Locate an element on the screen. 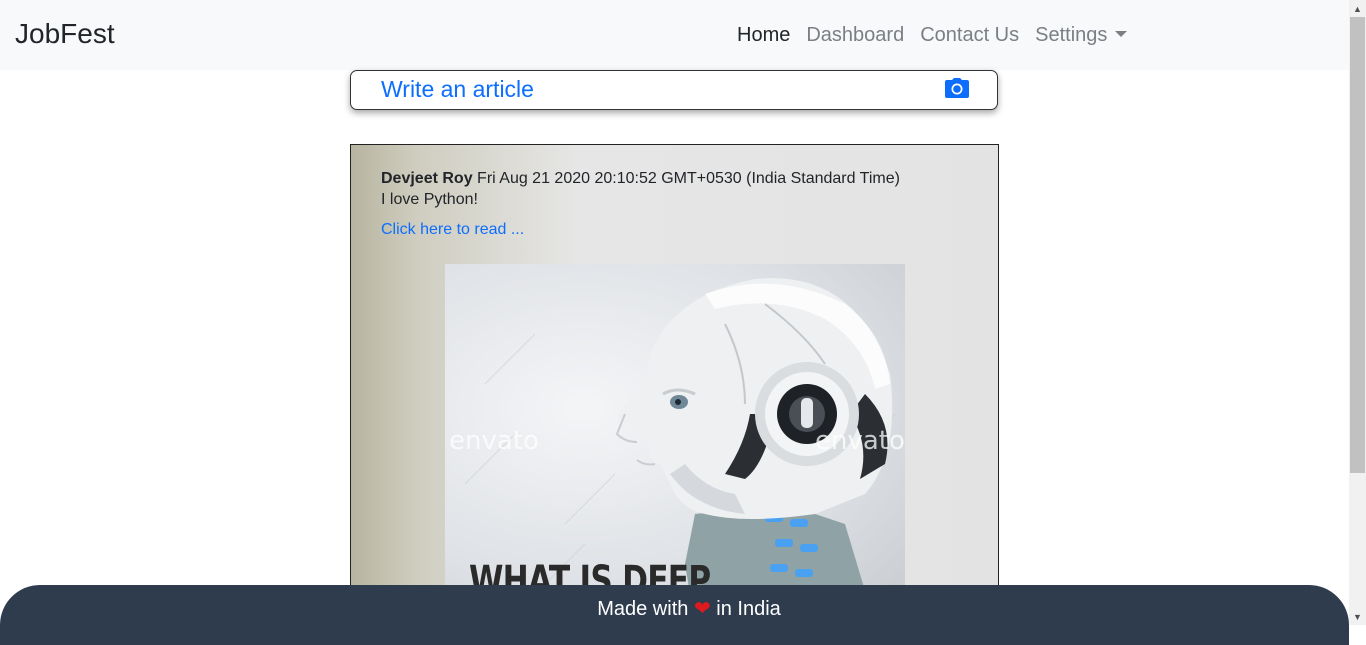 This screenshot has height=645, width=1366. nav-links: Home Dashboard Contact Us Settings is located at coordinates (940, 35).